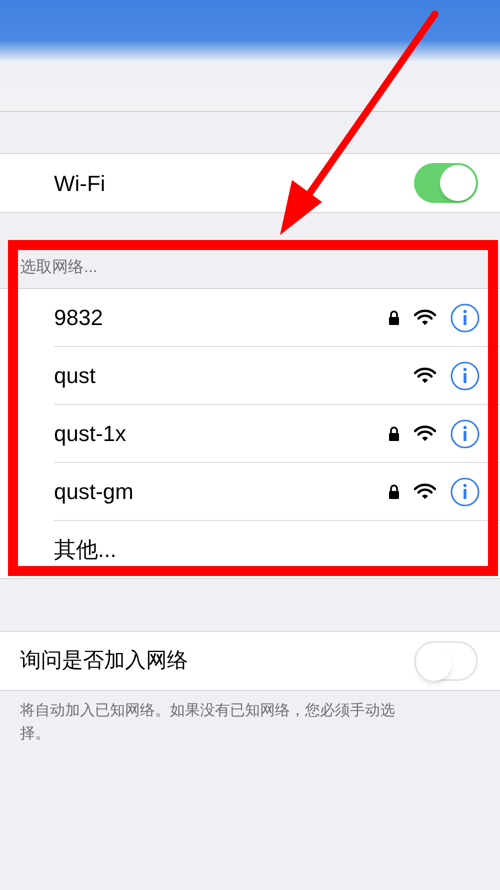  What do you see at coordinates (79, 318) in the screenshot?
I see `network-name: 9832` at bounding box center [79, 318].